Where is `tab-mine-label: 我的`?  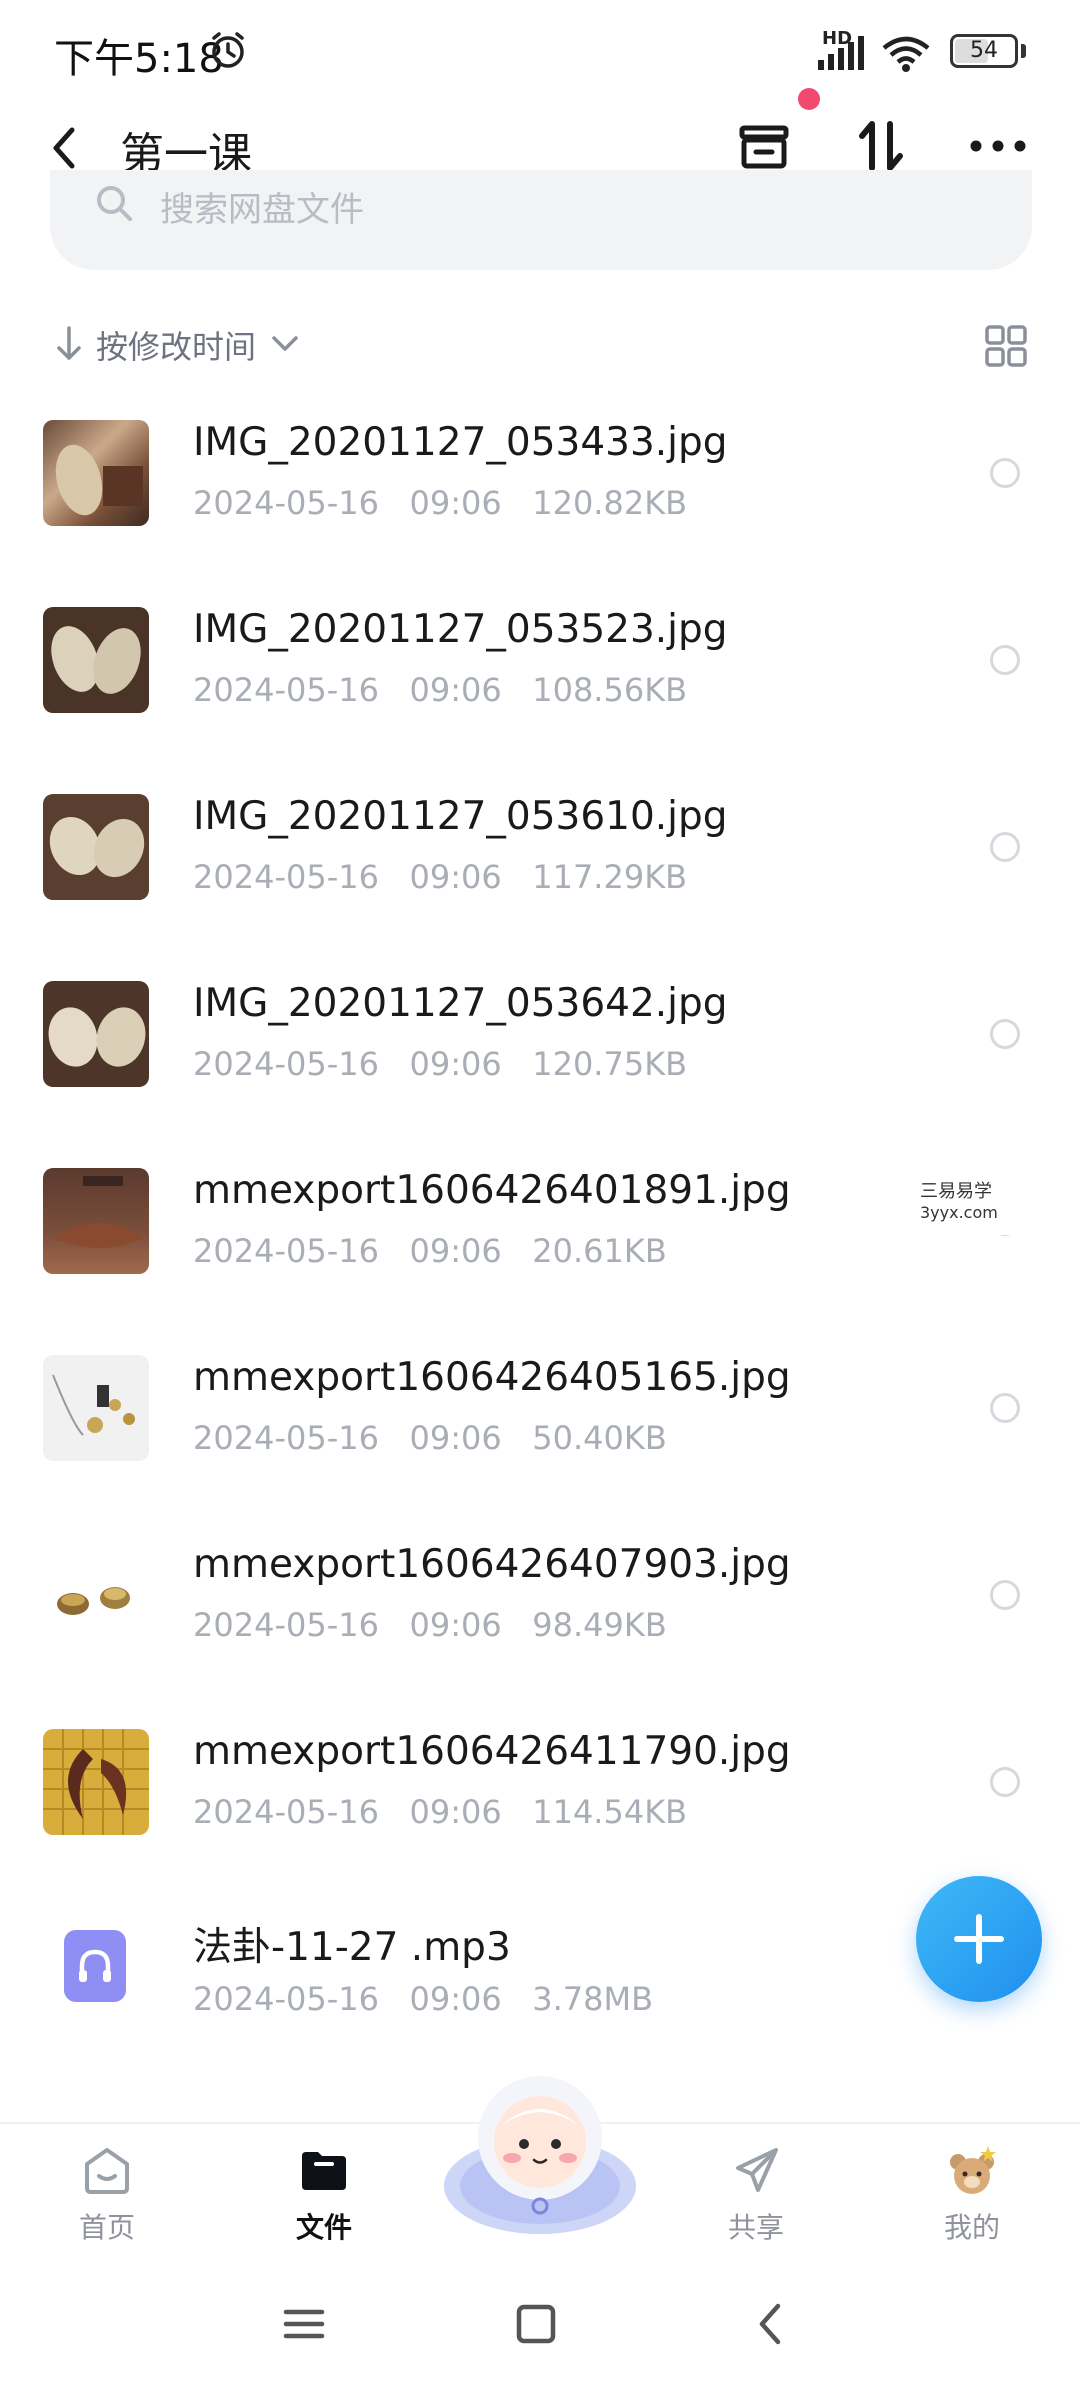 tab-mine-label: 我的 is located at coordinates (971, 2227).